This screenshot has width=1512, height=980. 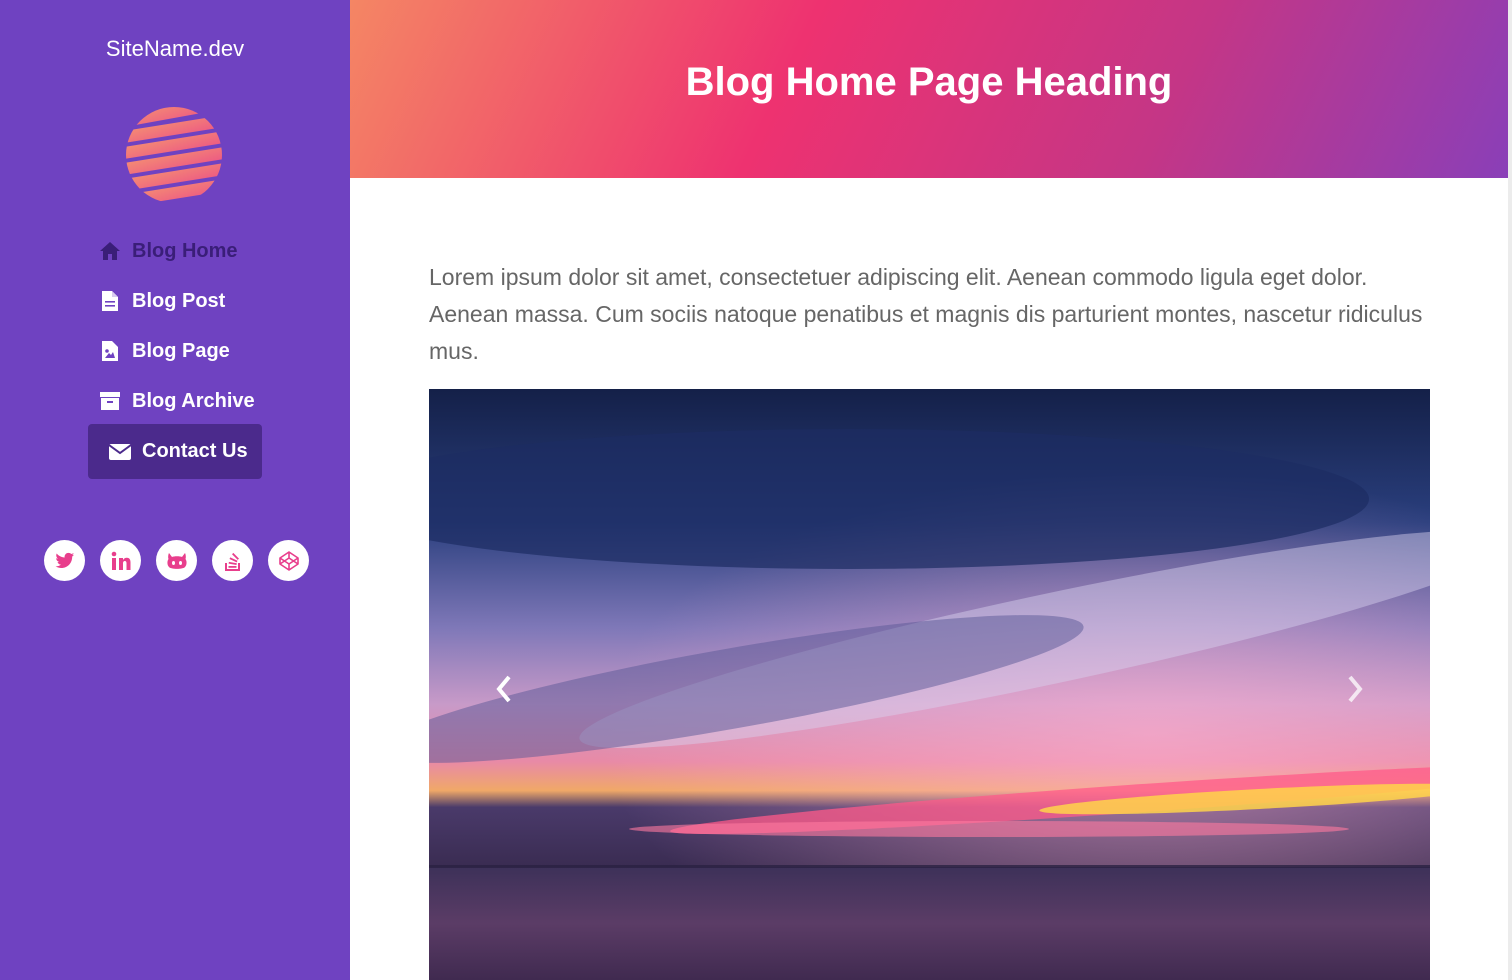 I want to click on social-links, so click(x=176, y=560).